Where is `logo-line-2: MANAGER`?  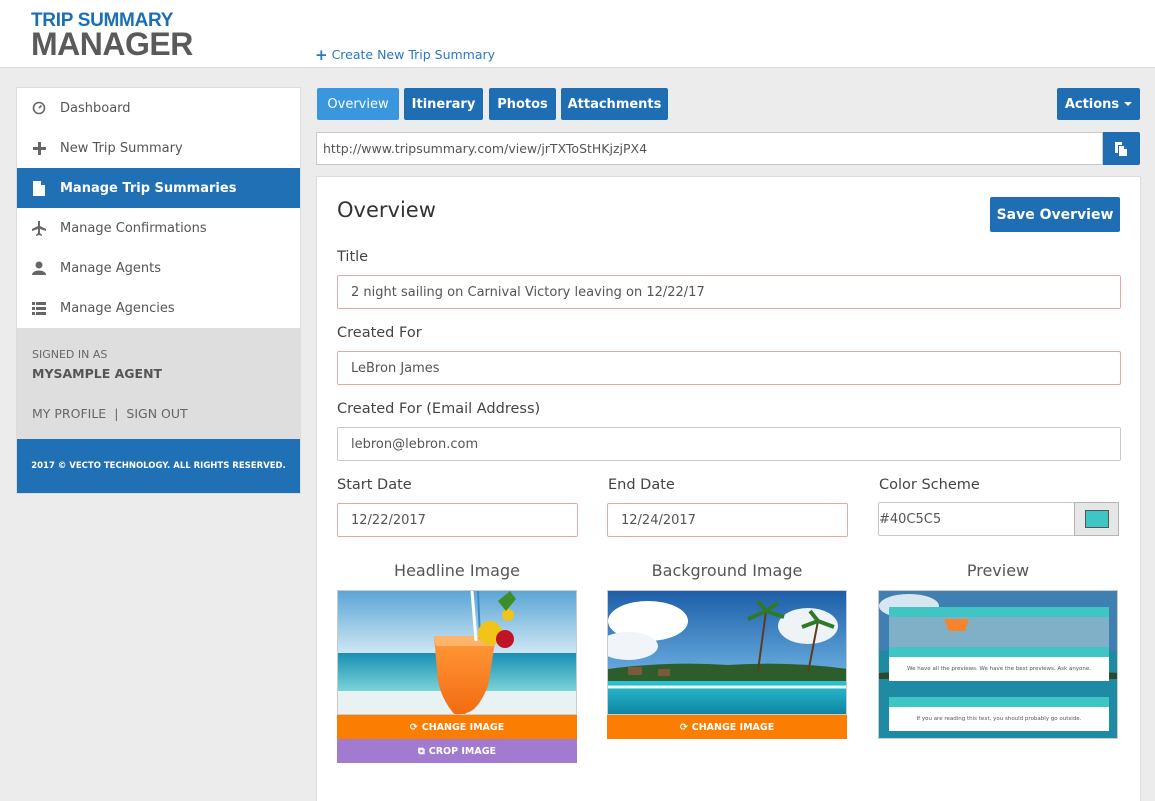
logo-line-2: MANAGER is located at coordinates (112, 44).